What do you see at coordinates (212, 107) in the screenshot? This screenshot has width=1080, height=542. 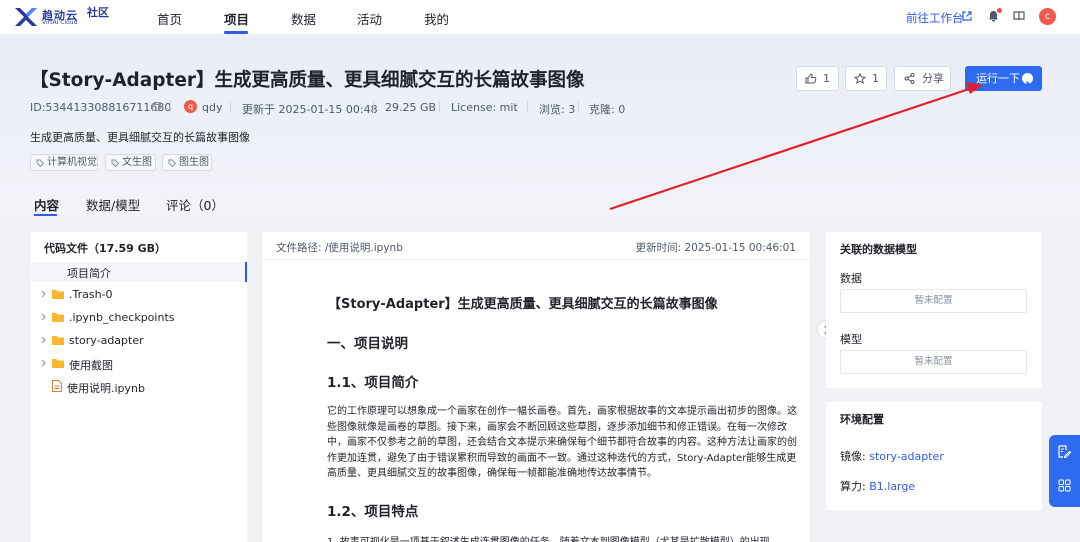 I see `project-owner: qdy` at bounding box center [212, 107].